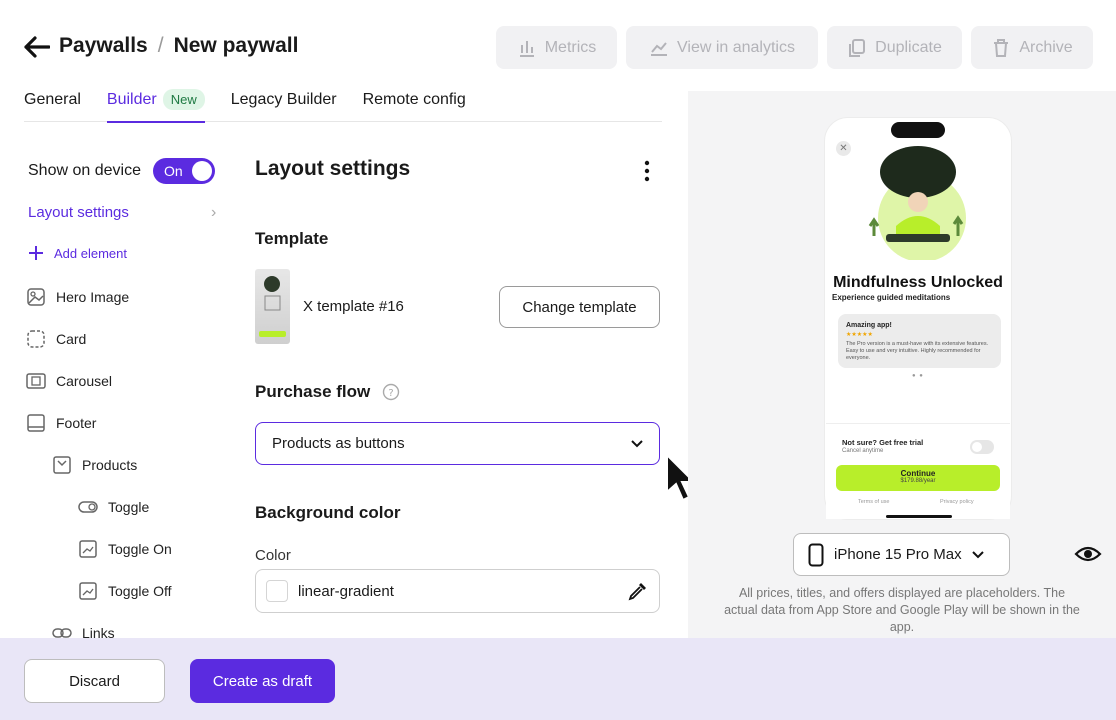  I want to click on footer-bar, so click(558, 679).